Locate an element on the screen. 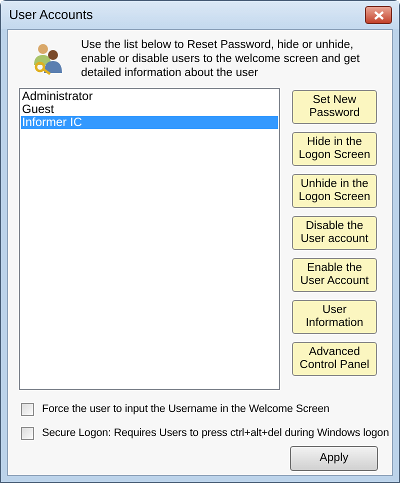  description-text: Use the list below to Reset Password, hide or unhide, enable or disable users to the welcome screen and get detailed information about the user is located at coordinates (221, 59).